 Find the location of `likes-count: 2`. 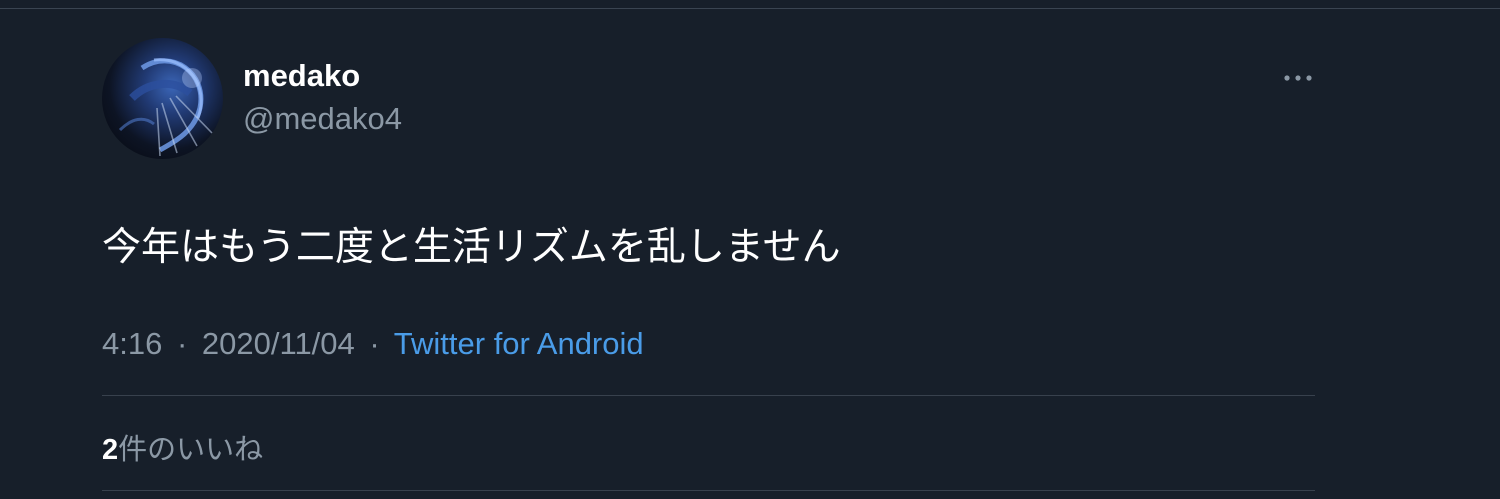

likes-count: 2 is located at coordinates (110, 450).